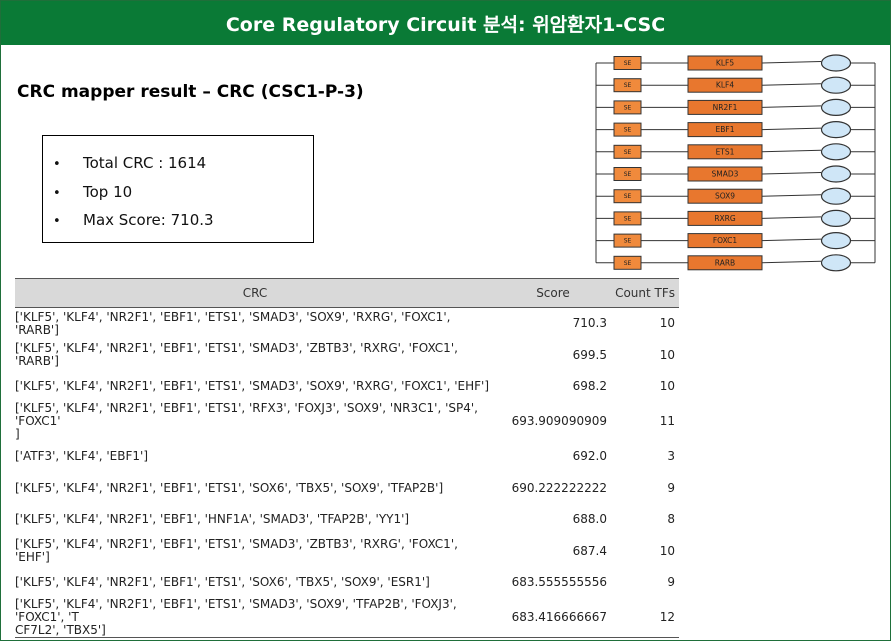 The width and height of the screenshot is (891, 641). I want to click on score-cell: 683.416666667, so click(553, 618).